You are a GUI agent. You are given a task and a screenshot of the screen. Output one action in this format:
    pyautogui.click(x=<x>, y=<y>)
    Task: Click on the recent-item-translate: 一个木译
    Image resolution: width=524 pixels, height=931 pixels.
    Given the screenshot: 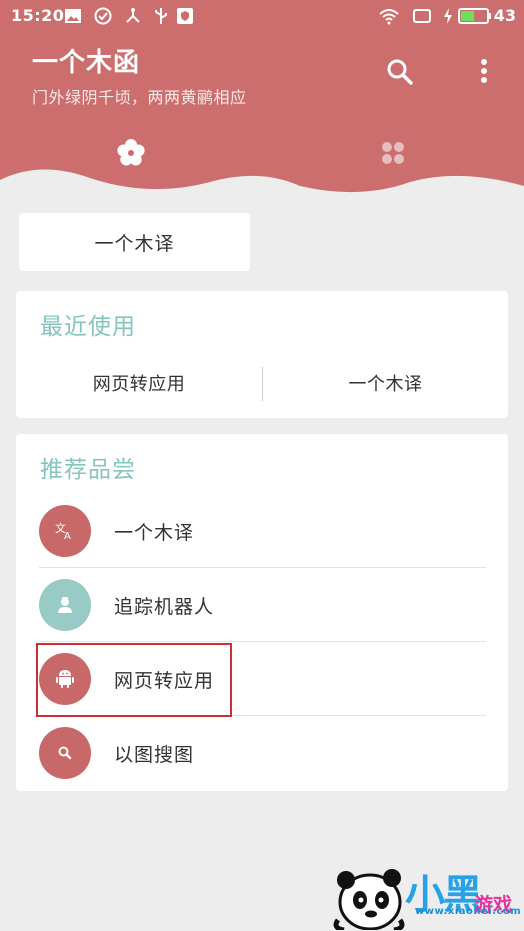 What is the action you would take?
    pyautogui.click(x=385, y=383)
    